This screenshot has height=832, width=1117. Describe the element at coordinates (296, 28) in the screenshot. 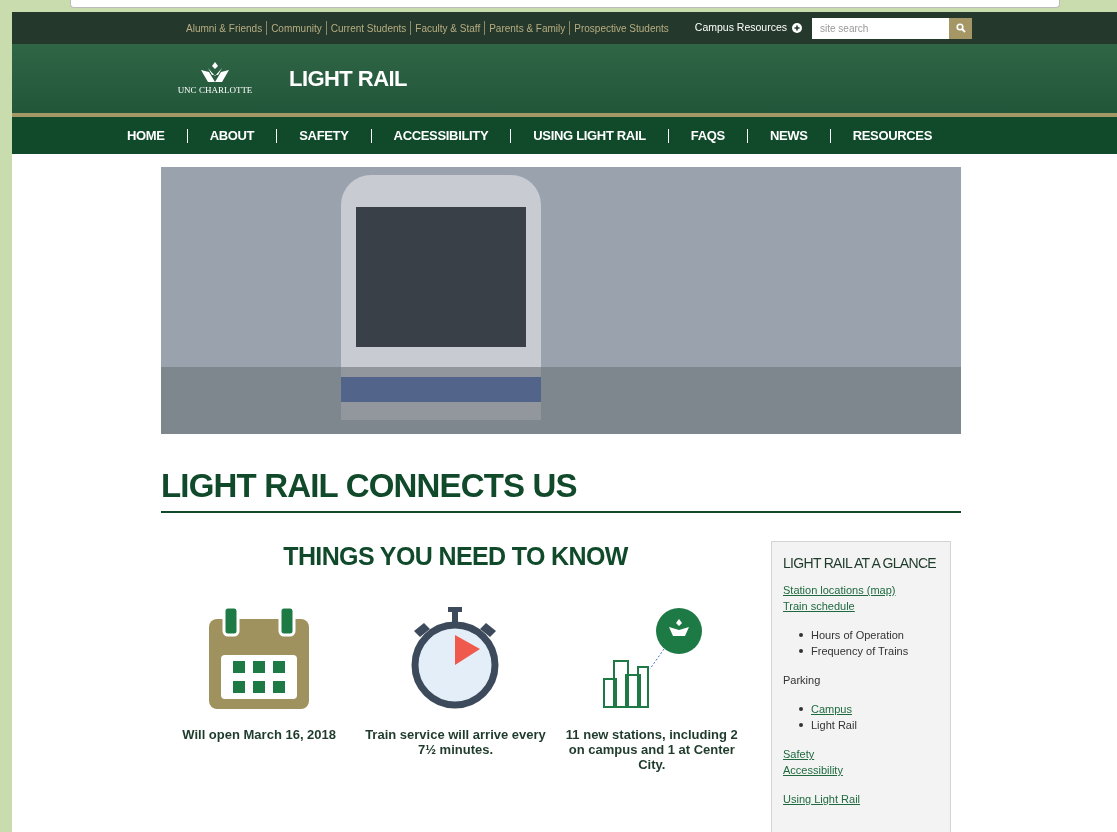

I see `utility-link: Community` at that location.